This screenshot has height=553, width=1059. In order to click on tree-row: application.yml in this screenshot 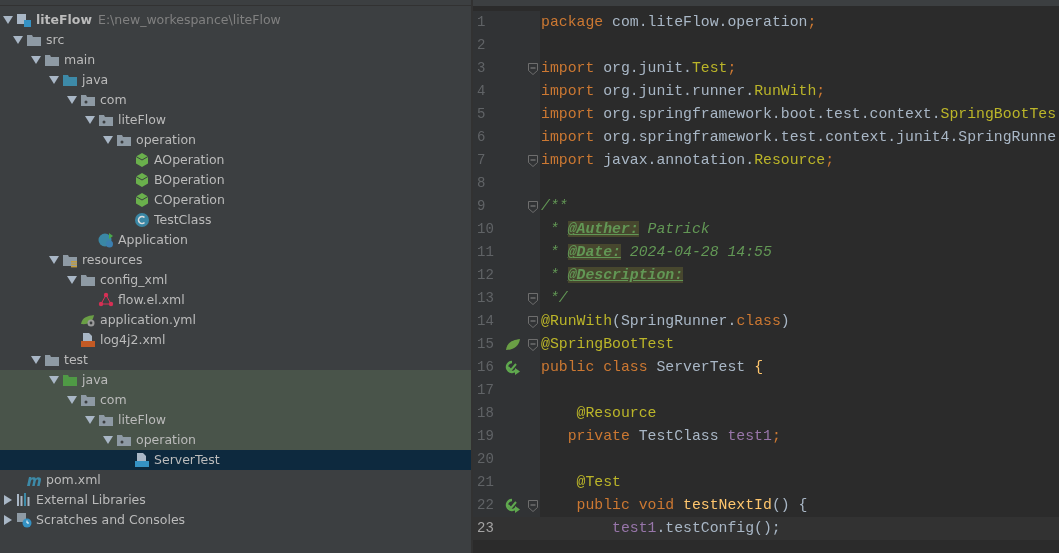, I will do `click(235, 320)`.